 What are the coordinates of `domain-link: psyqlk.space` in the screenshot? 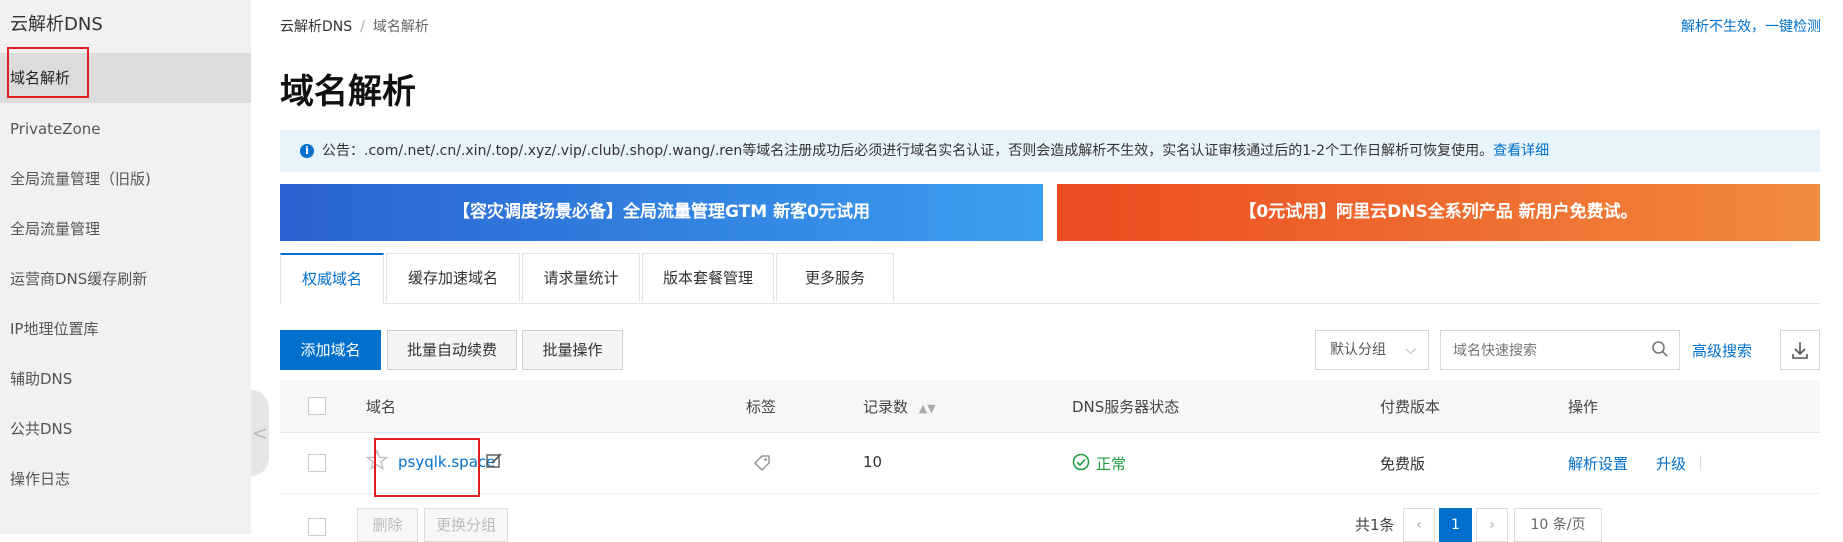 It's located at (446, 462).